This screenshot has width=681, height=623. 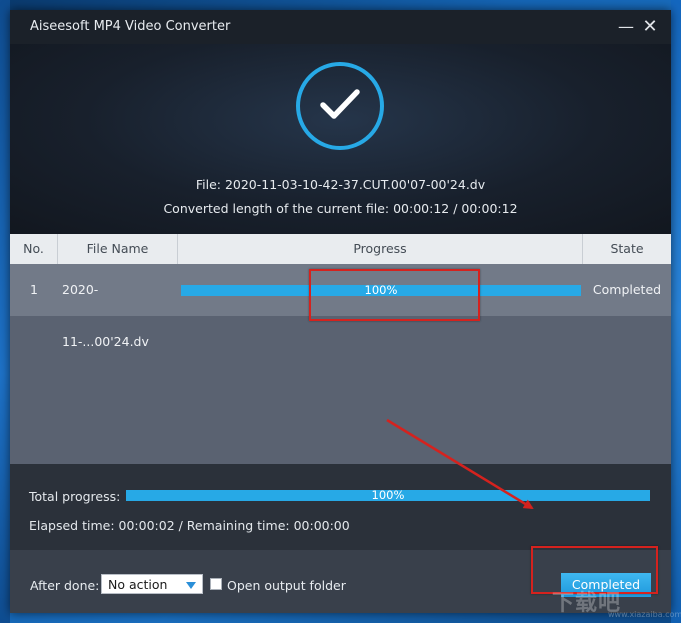 I want to click on minimize-button: —, so click(x=626, y=27).